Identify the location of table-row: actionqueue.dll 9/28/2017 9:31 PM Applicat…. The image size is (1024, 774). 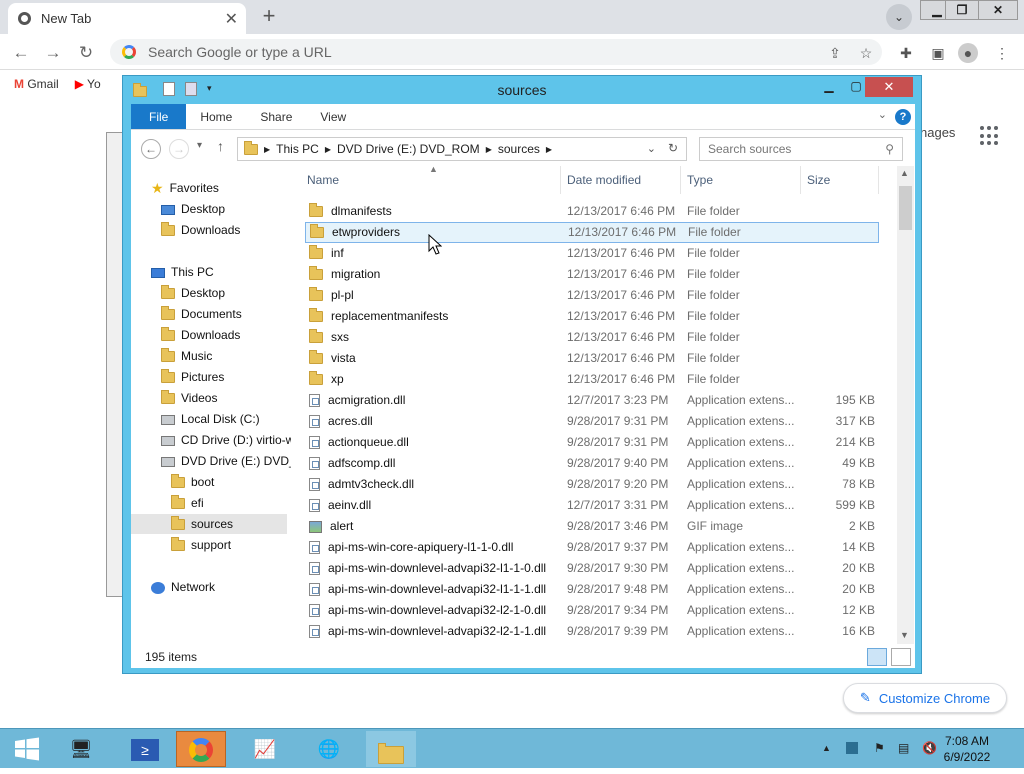
(592, 442).